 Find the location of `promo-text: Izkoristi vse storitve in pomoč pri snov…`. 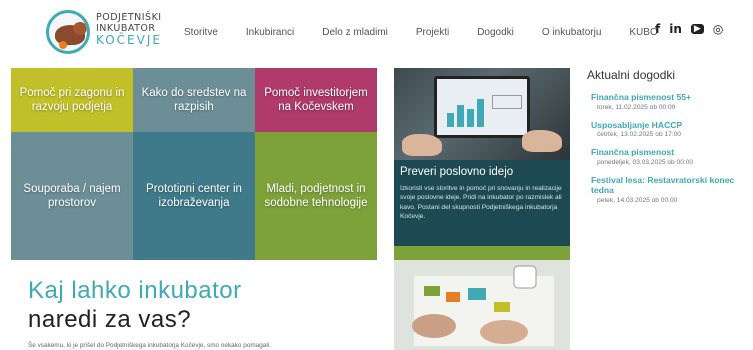

promo-text: Izkoristi vse storitve in pomoč pri snov… is located at coordinates (481, 203).